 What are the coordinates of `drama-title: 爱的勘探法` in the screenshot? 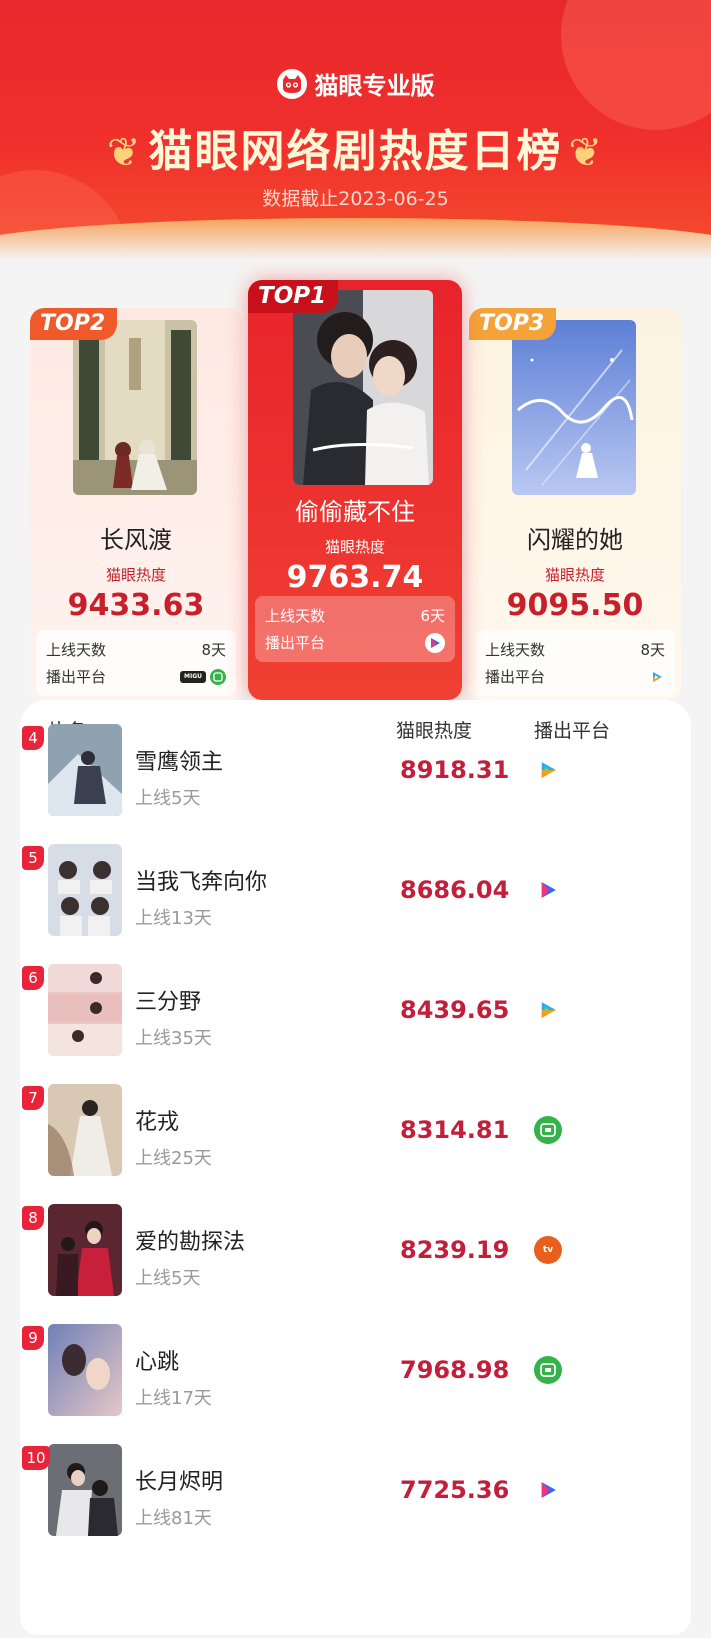 It's located at (190, 1242).